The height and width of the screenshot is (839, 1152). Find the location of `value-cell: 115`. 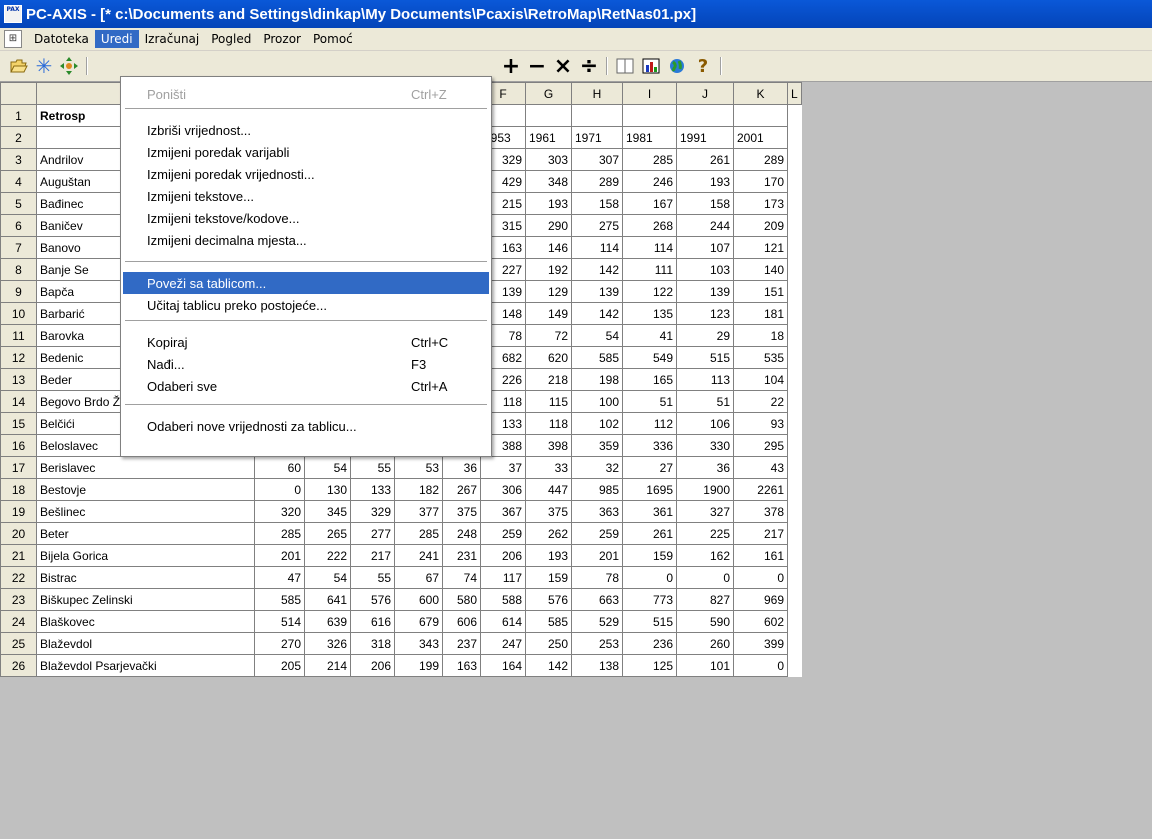

value-cell: 115 is located at coordinates (548, 401).